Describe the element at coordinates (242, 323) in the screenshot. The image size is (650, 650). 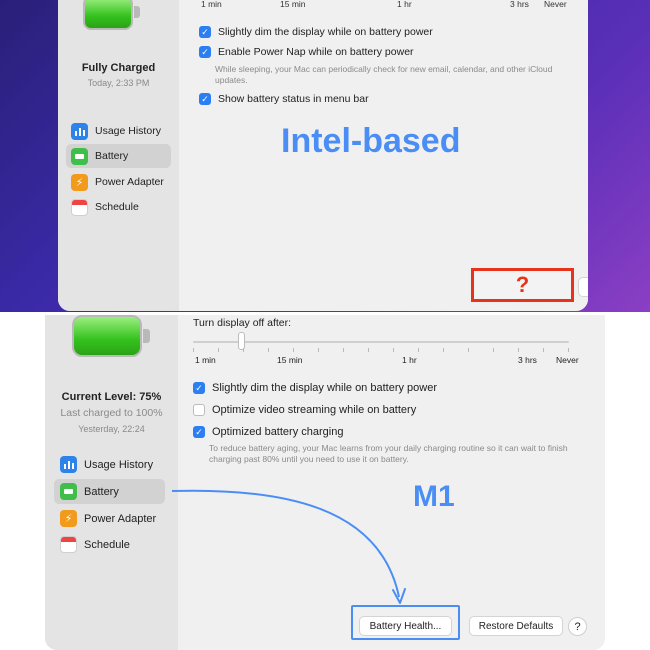
I see `turn-display-off-label: Turn display off after:` at that location.